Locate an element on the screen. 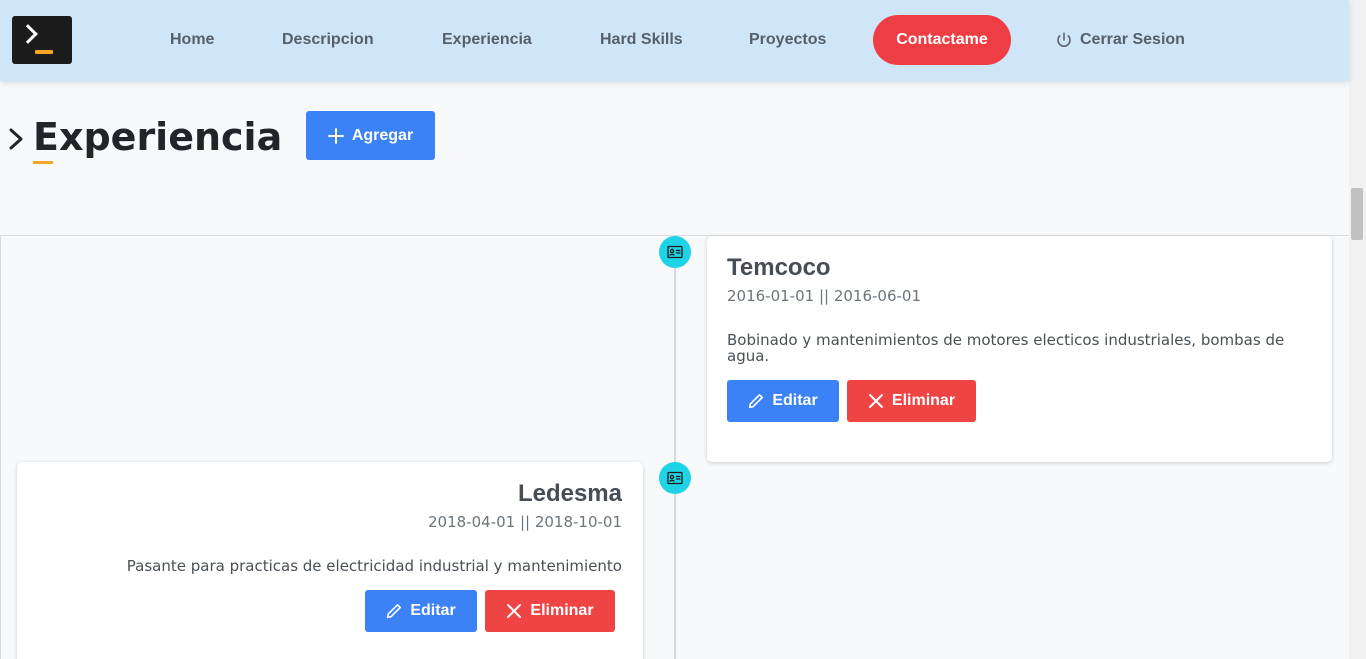 This screenshot has height=659, width=1366. chevron-right-icon is located at coordinates (16, 139).